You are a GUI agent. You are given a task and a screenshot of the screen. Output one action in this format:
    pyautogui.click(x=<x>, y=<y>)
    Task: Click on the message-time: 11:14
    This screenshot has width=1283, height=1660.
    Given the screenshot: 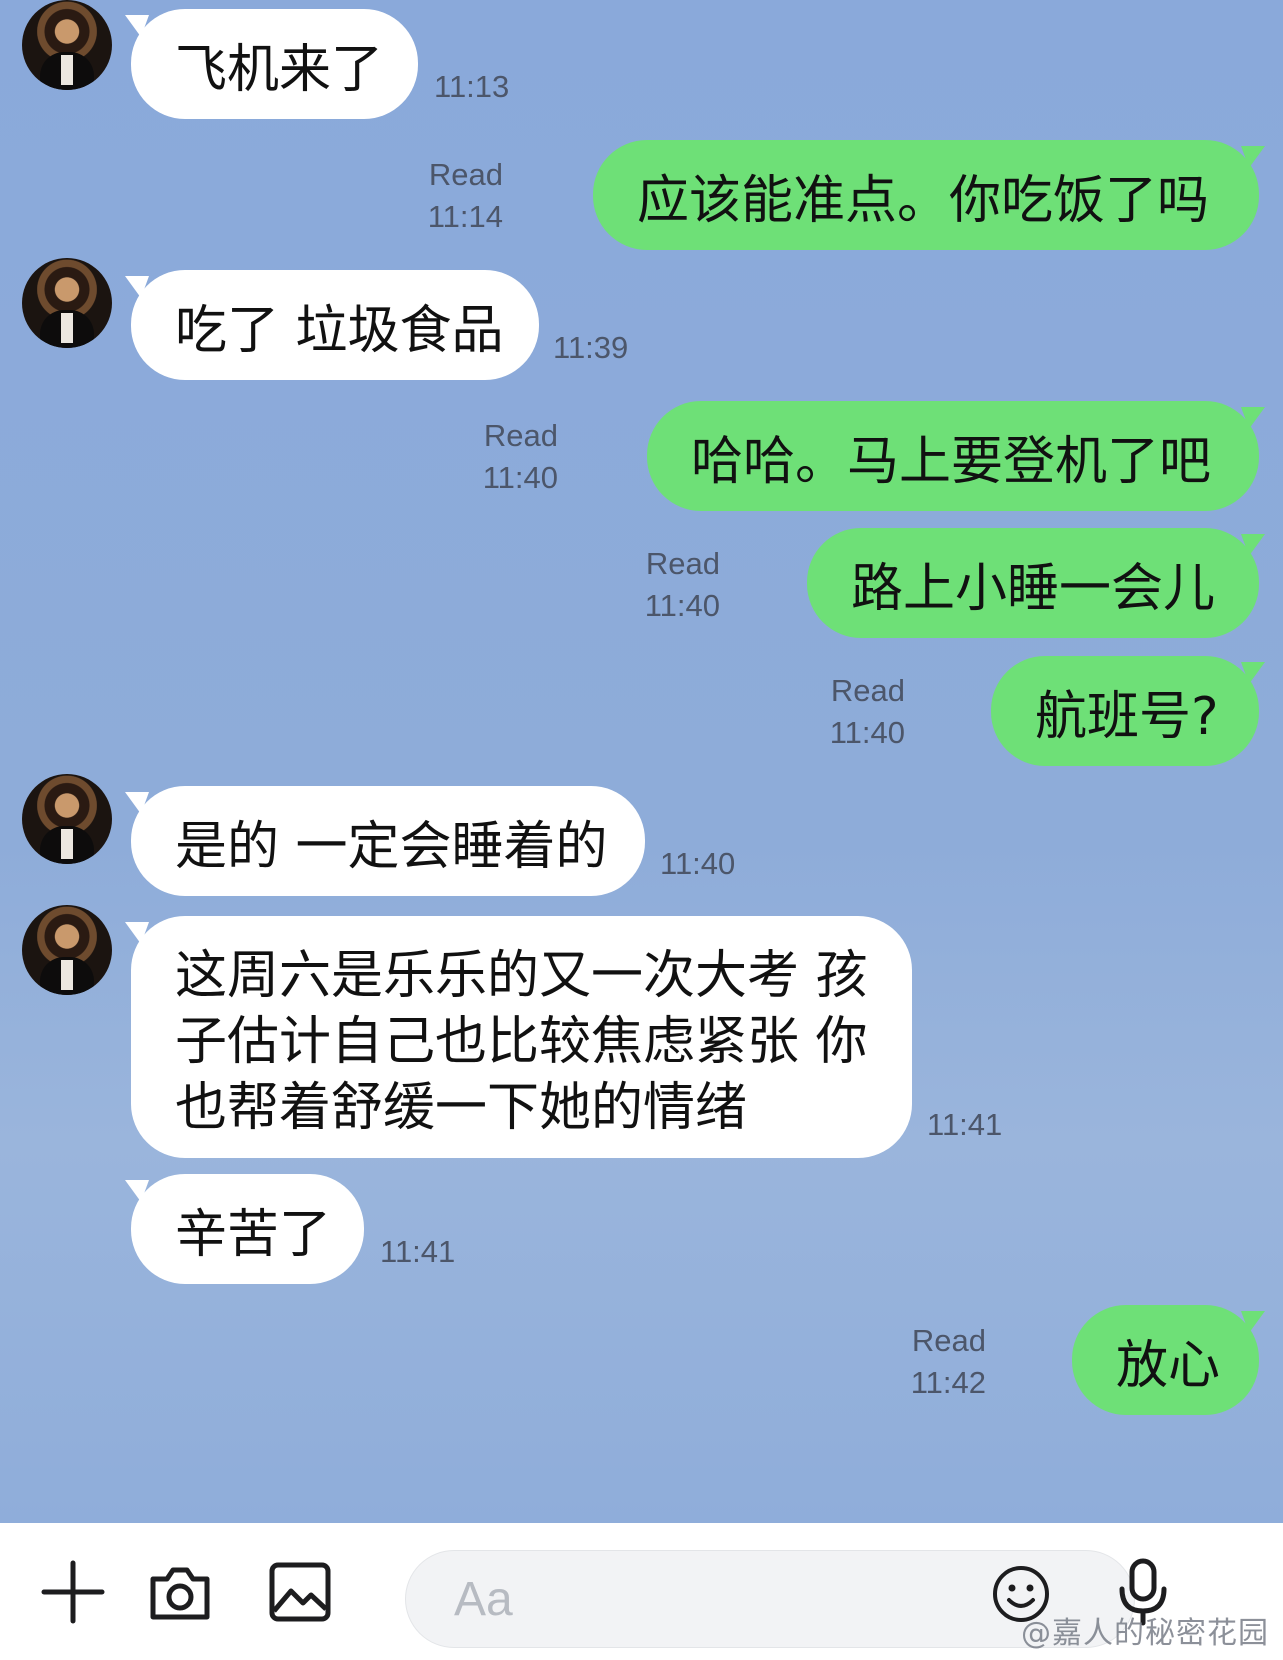 What is the action you would take?
    pyautogui.click(x=465, y=216)
    